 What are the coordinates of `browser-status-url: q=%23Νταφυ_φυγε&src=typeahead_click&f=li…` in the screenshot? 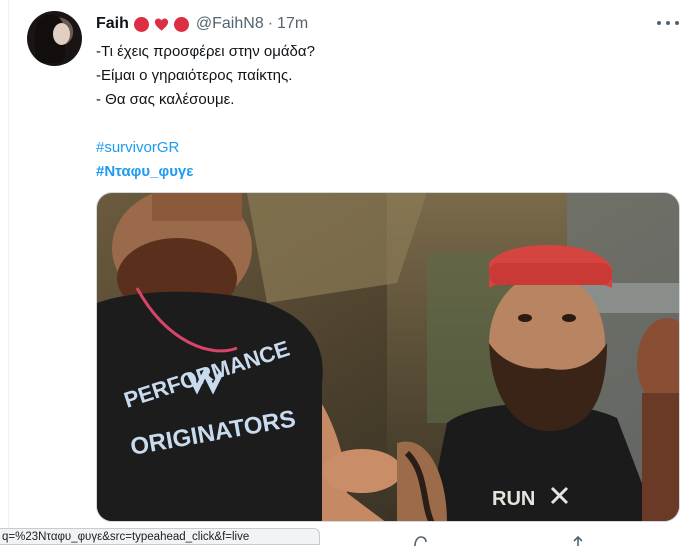 It's located at (160, 536).